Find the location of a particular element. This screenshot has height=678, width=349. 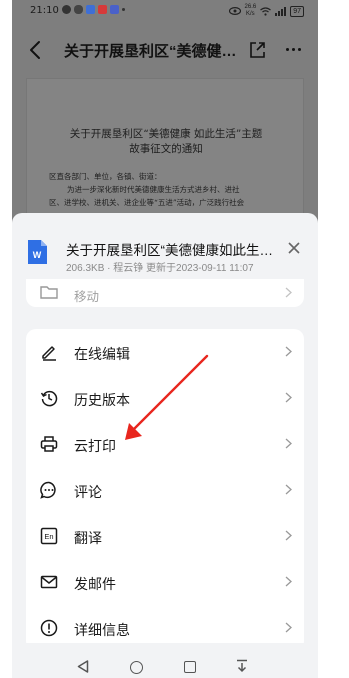

document-heading: 关于开展垦利区“美德健康 如此生活”主题 故事征文的通知 is located at coordinates (166, 141).